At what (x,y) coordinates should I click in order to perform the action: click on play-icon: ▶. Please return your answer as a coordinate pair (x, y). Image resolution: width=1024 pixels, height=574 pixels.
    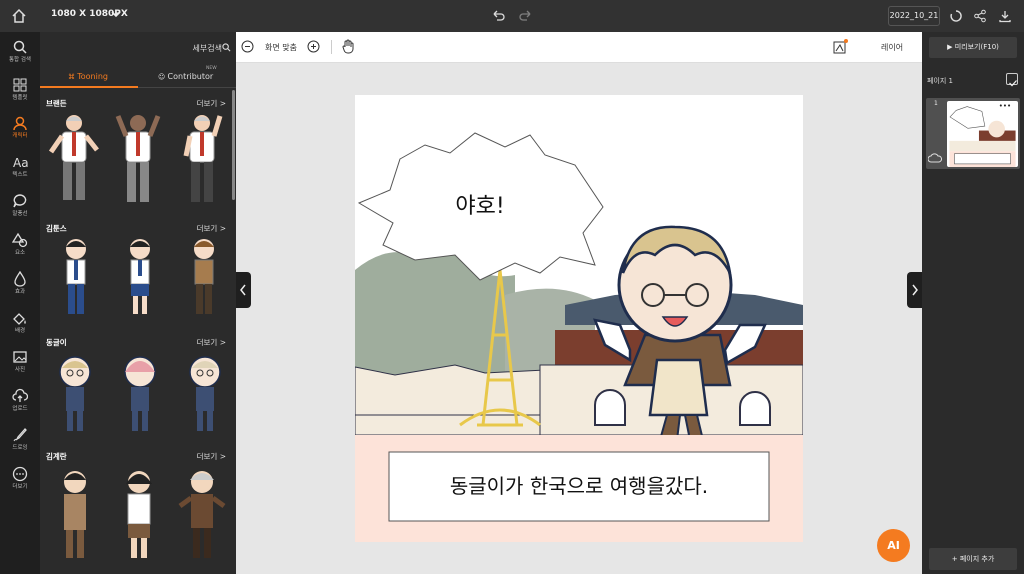
    Looking at the image, I should click on (951, 47).